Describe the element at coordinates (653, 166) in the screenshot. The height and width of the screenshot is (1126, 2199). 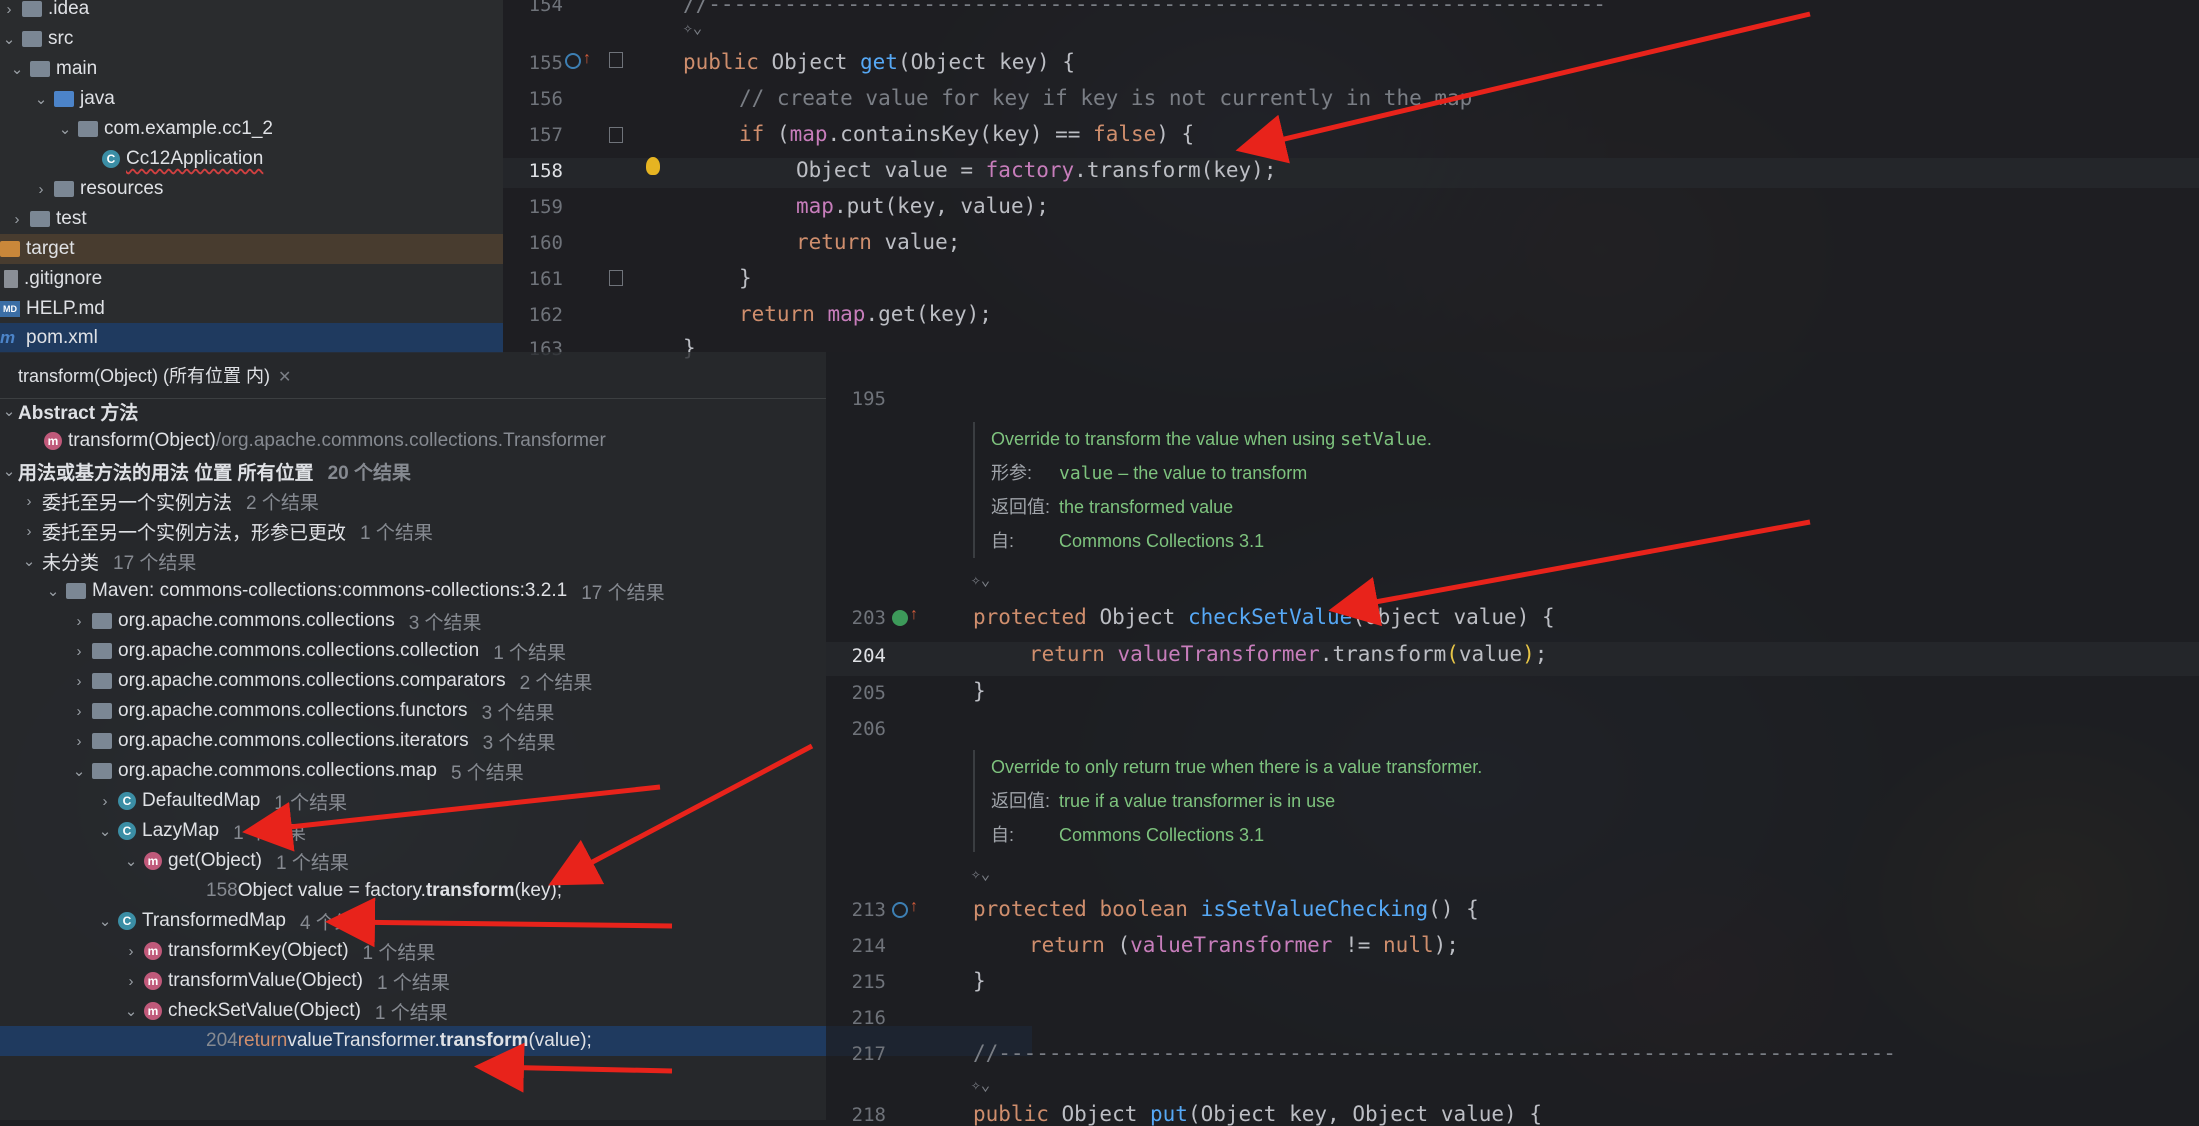
I see `lightbulb-icon` at that location.